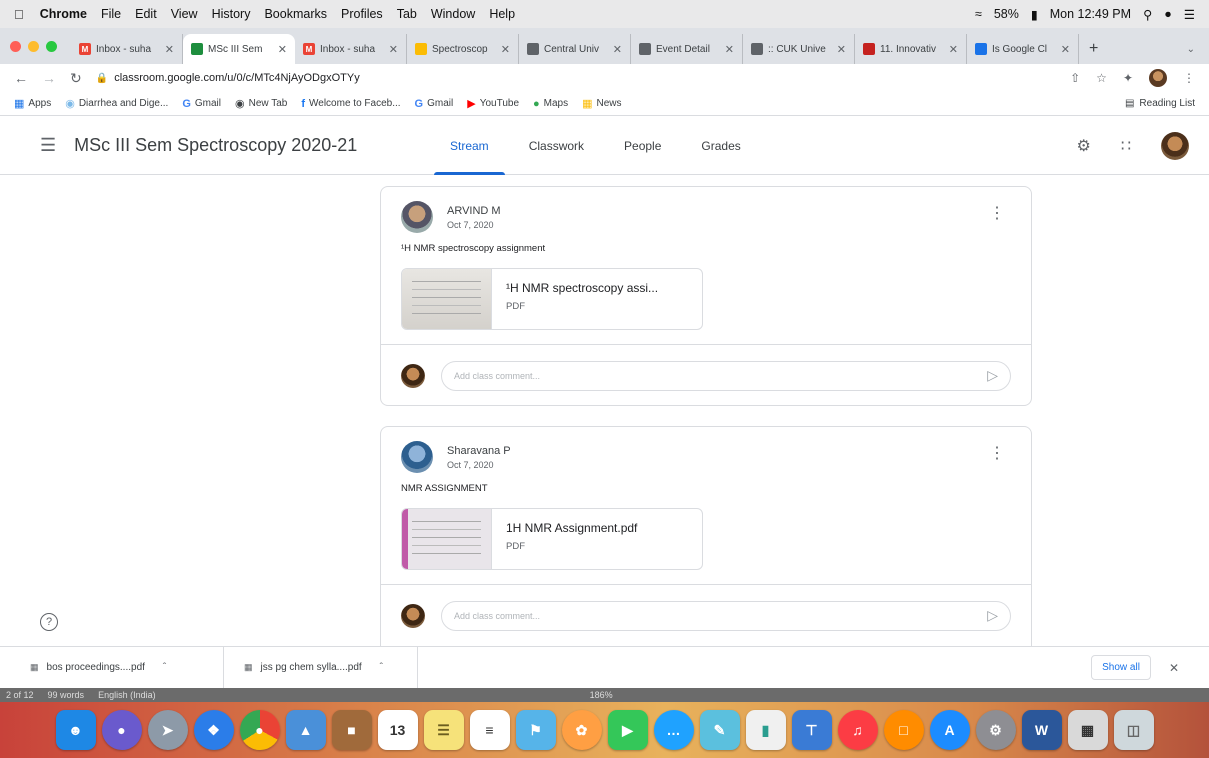  What do you see at coordinates (453, 14) in the screenshot?
I see `menu-window: Window` at bounding box center [453, 14].